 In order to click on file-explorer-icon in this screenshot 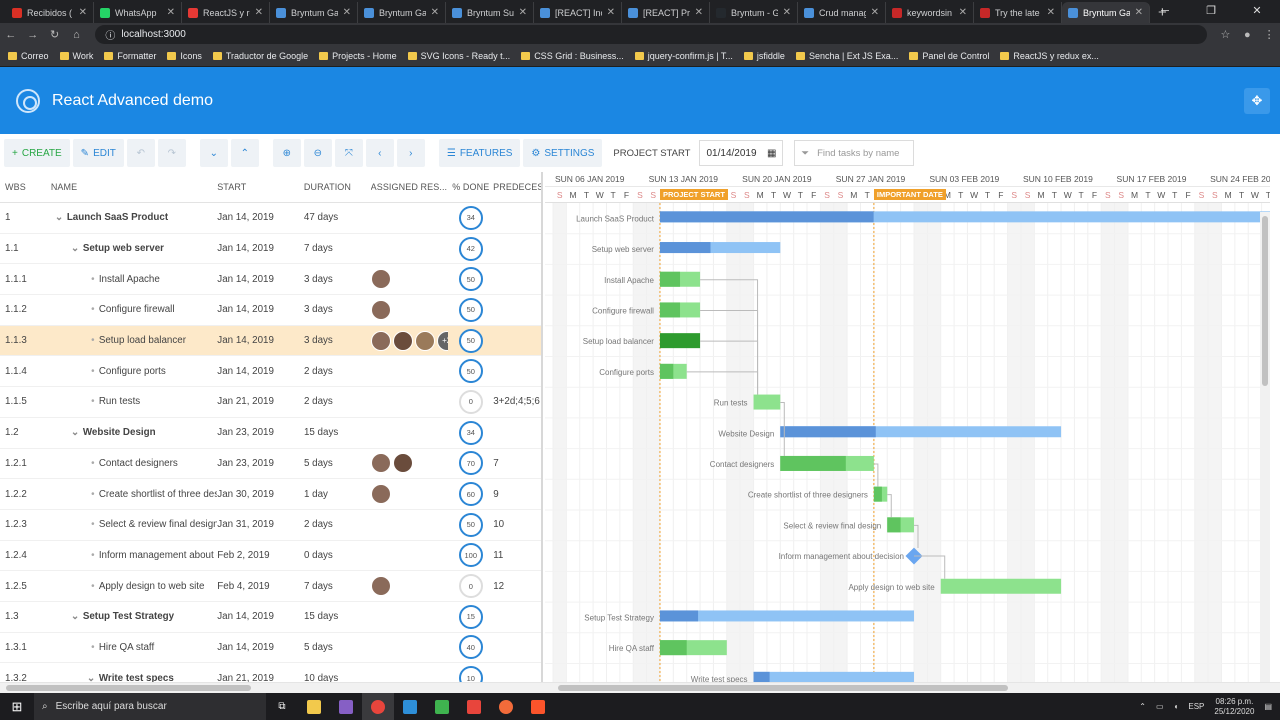, I will do `click(314, 706)`.